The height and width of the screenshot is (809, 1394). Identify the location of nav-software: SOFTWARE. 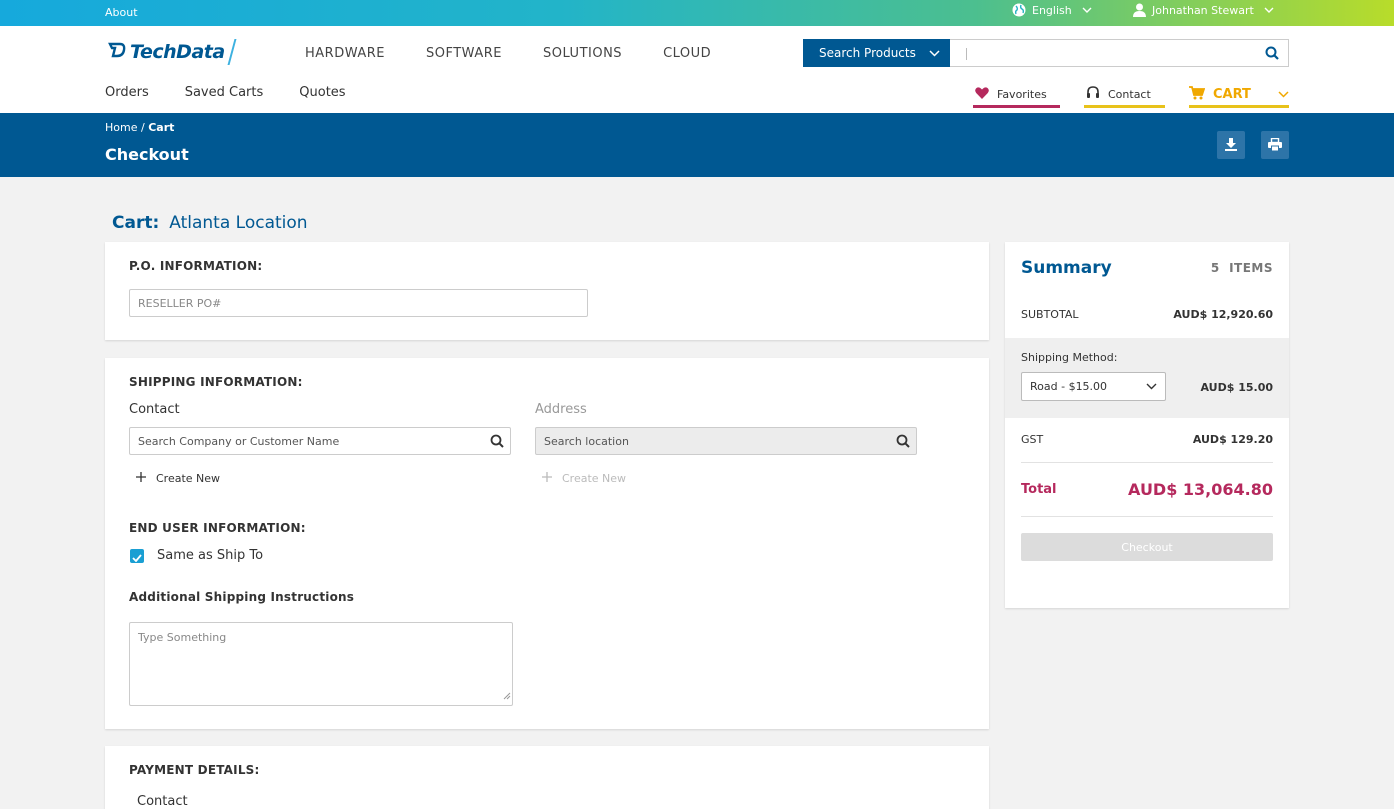
(464, 53).